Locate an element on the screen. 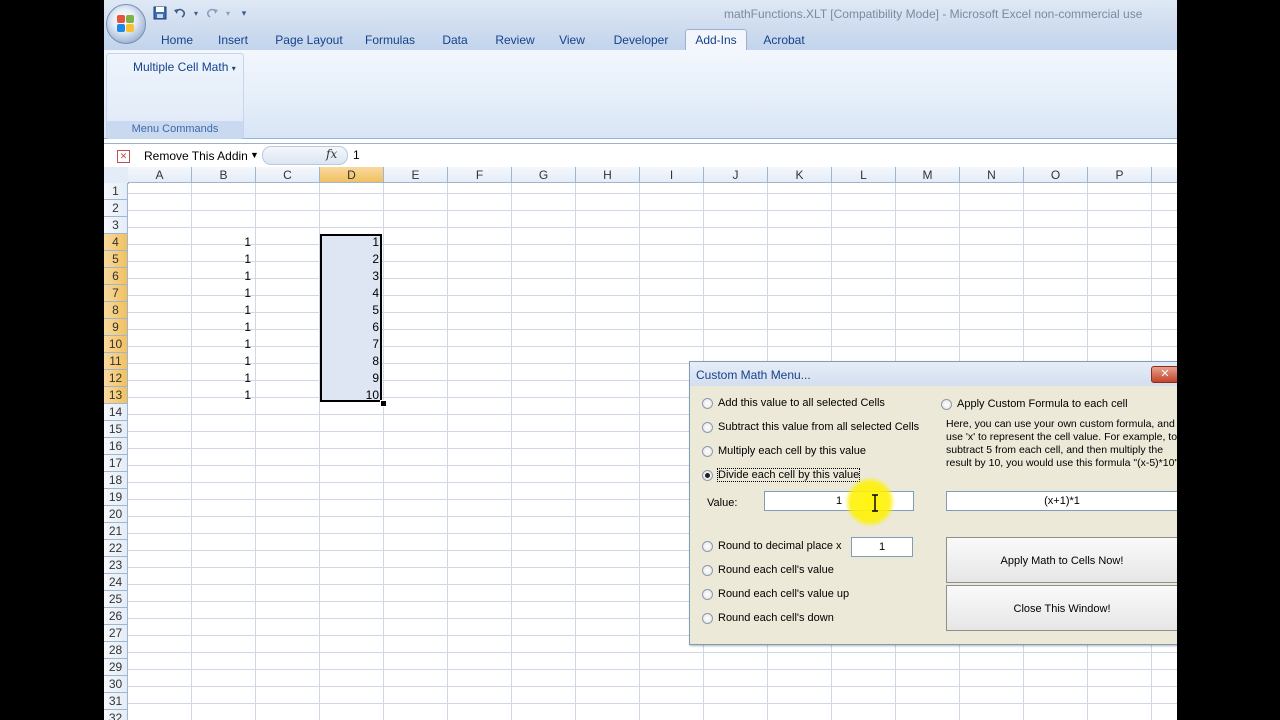 This screenshot has width=1280, height=720. subtract-radio is located at coordinates (707, 427).